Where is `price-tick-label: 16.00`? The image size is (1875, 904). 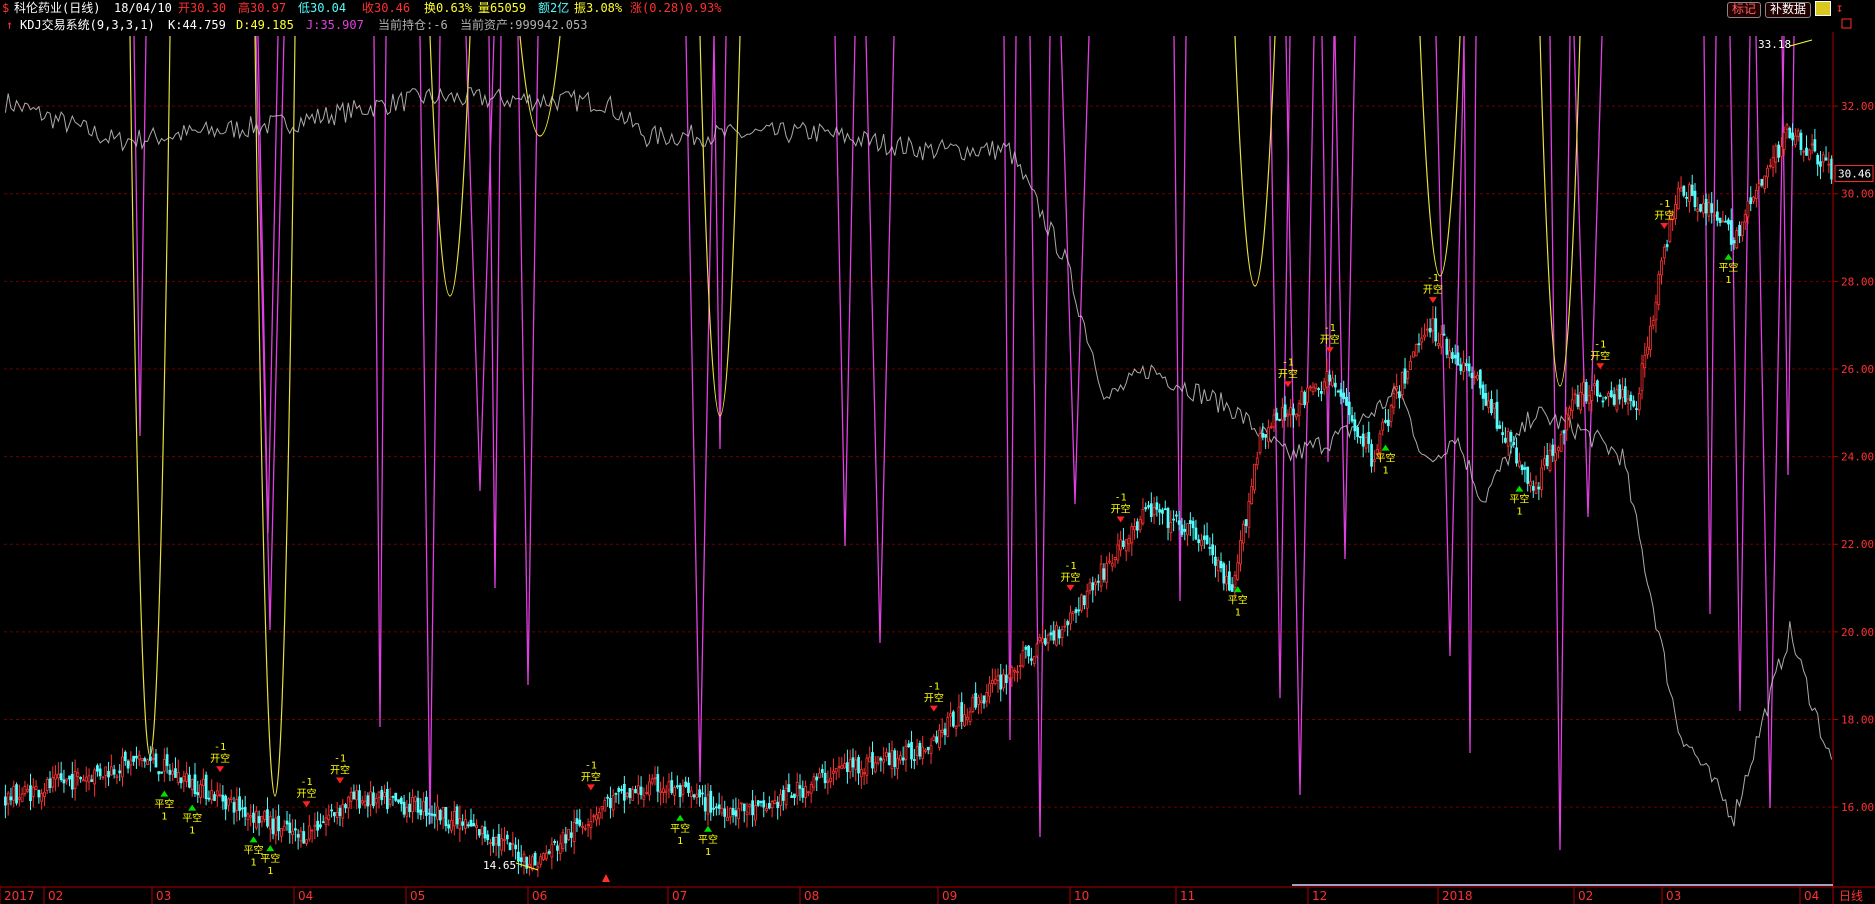
price-tick-label: 16.00 is located at coordinates (1857, 807).